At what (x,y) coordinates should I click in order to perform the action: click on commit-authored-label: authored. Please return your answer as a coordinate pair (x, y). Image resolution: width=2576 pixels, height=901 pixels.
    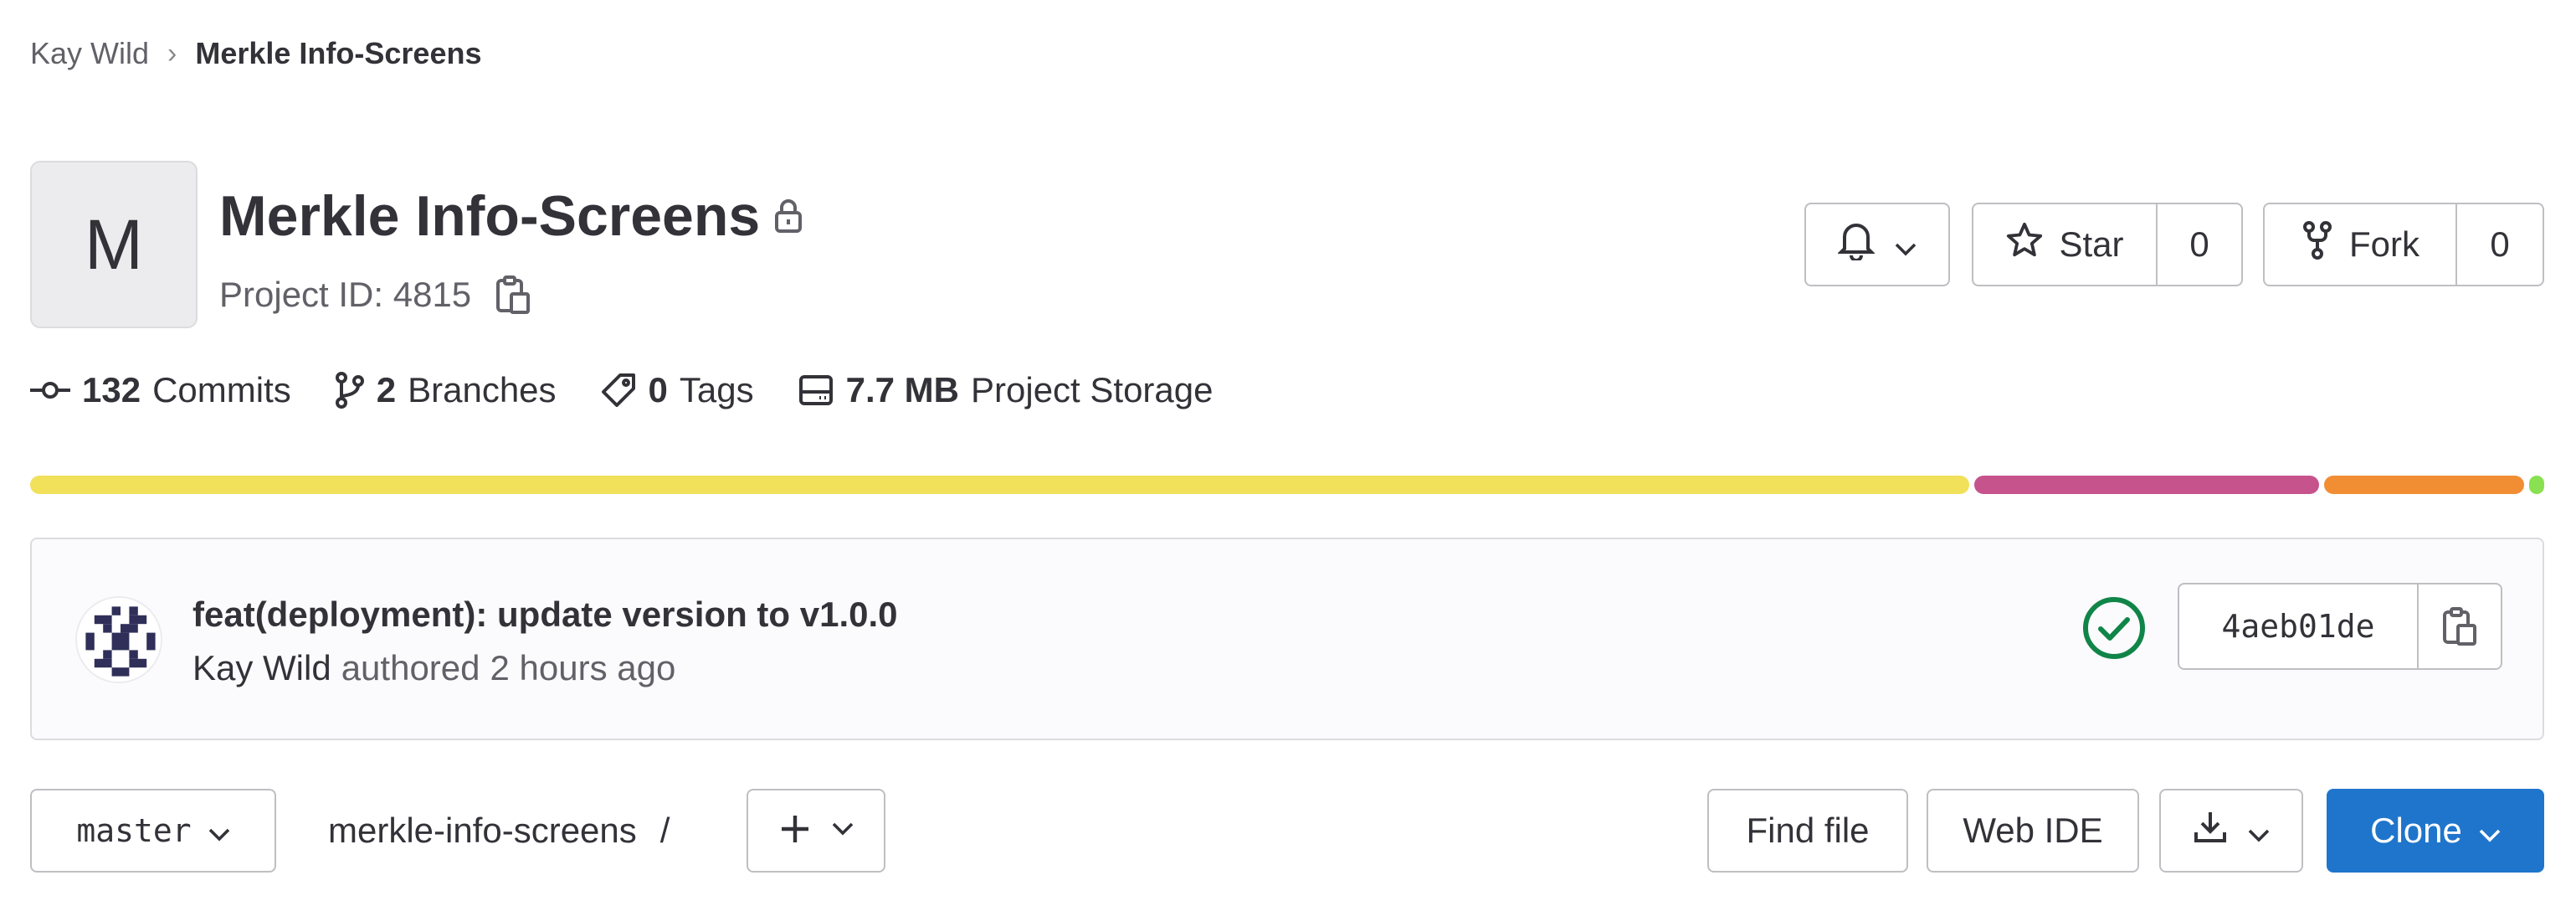
    Looking at the image, I should click on (410, 667).